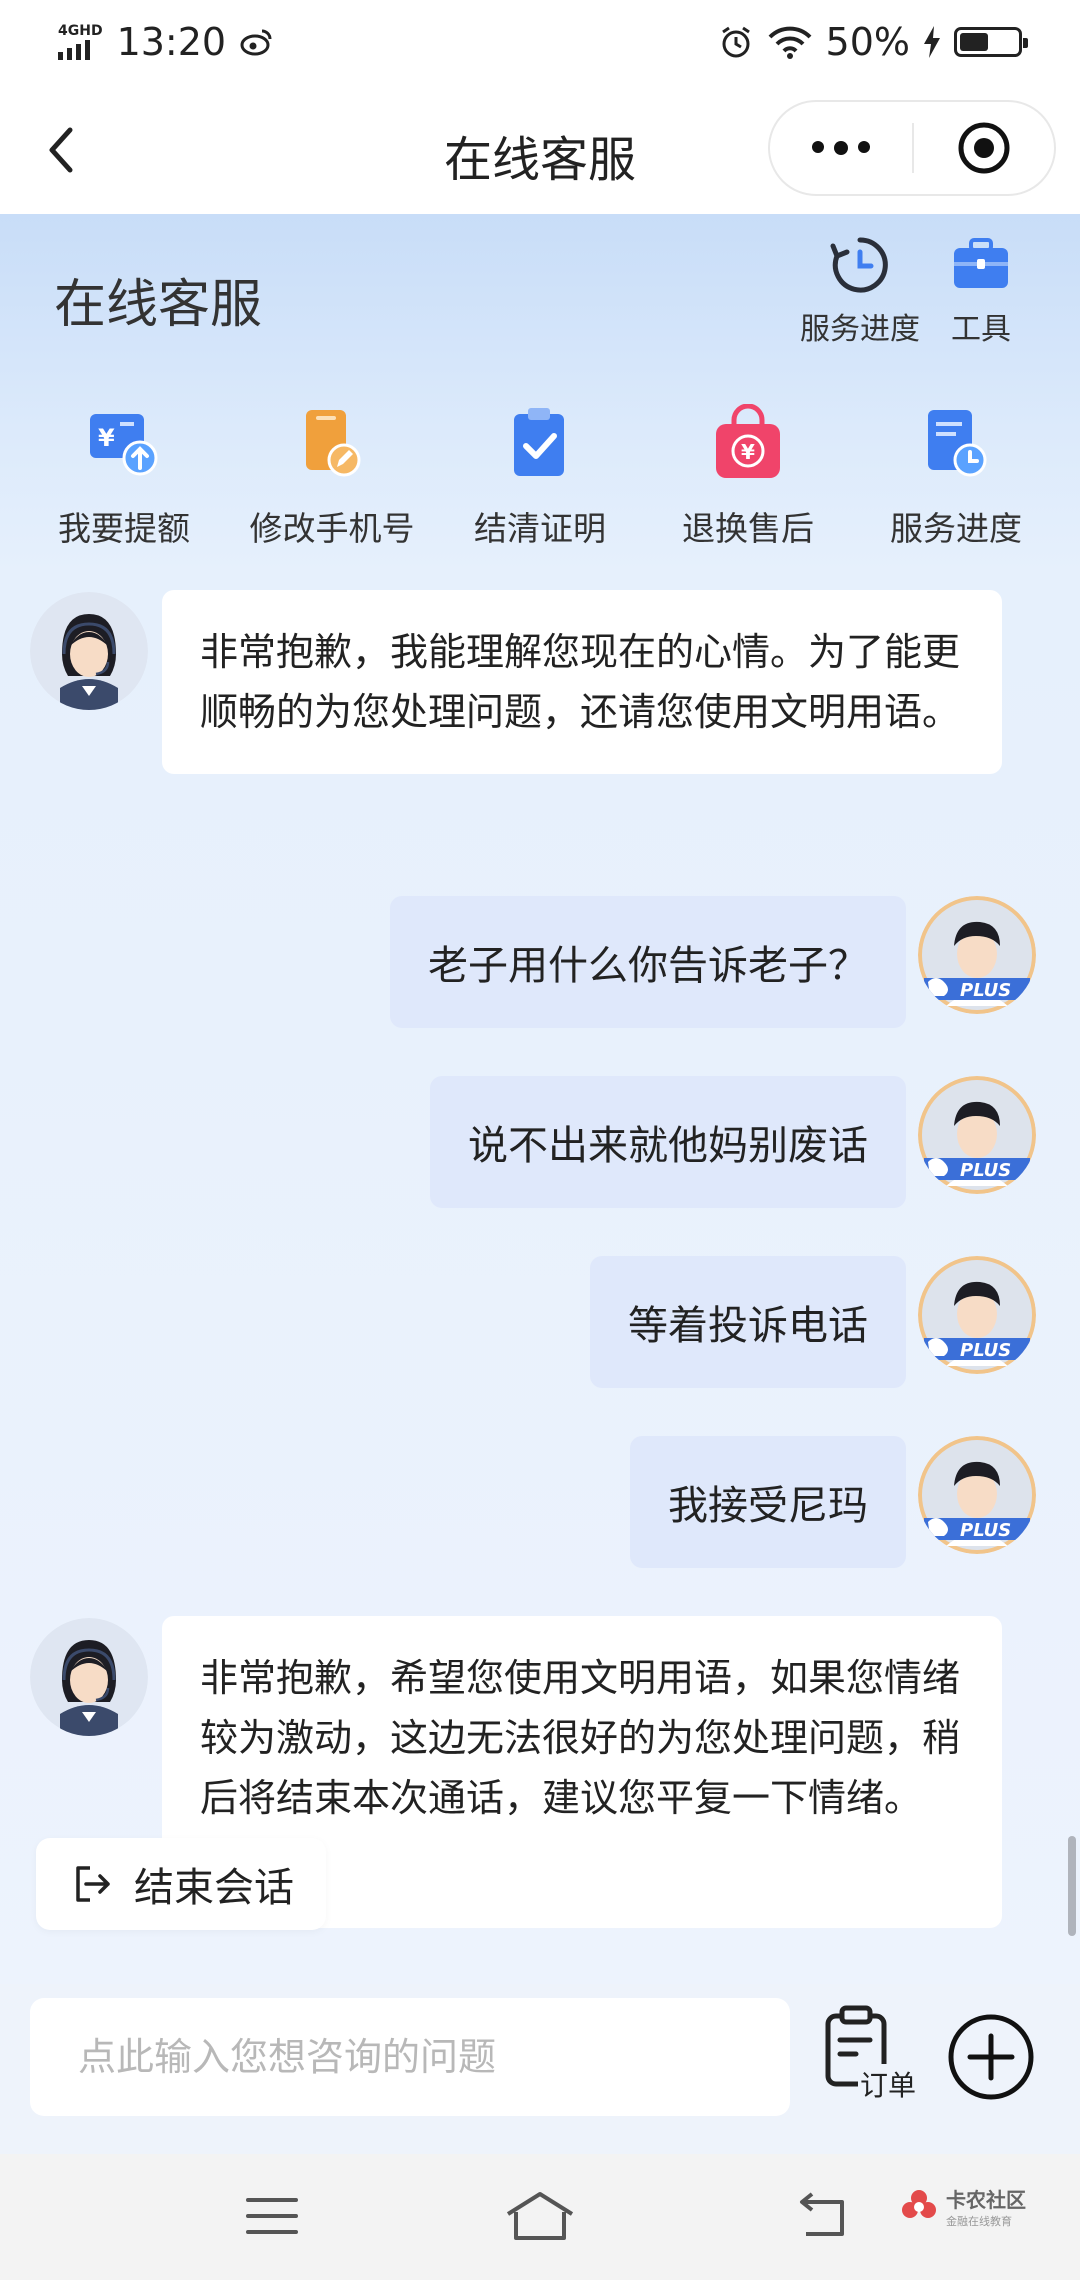 Image resolution: width=1080 pixels, height=2280 pixels. What do you see at coordinates (872, 2059) in the screenshot?
I see `order-button: 订单` at bounding box center [872, 2059].